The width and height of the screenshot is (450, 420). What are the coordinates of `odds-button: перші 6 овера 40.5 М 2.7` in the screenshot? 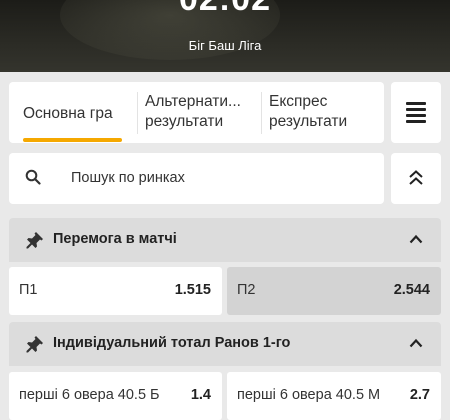 It's located at (334, 396).